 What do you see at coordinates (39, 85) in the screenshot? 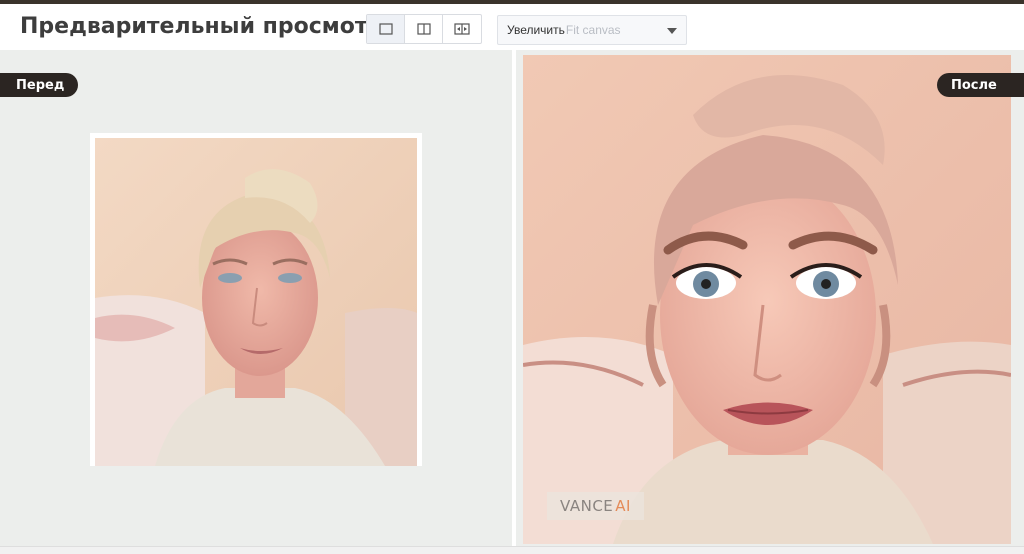
I see `before-badge: Перед` at bounding box center [39, 85].